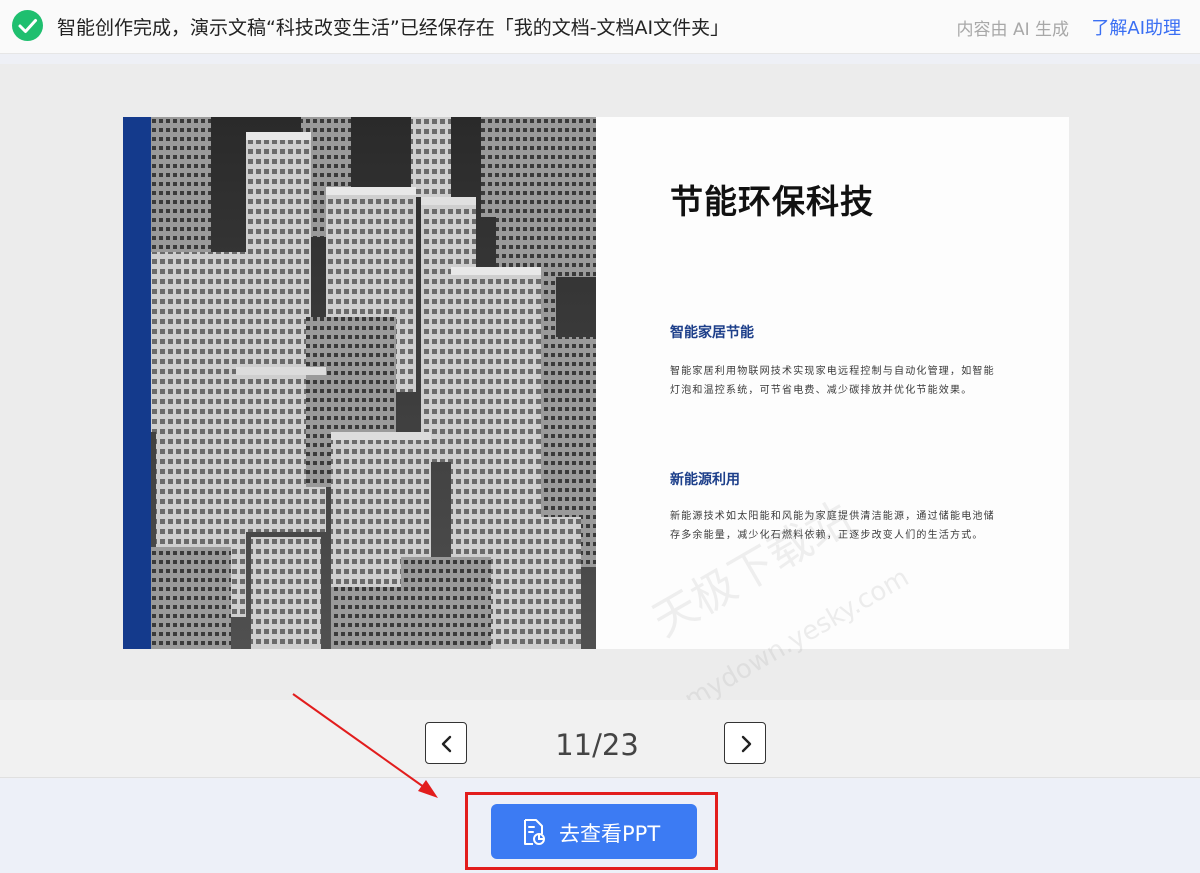  I want to click on view-ppt-button: 去查看PPT, so click(594, 831).